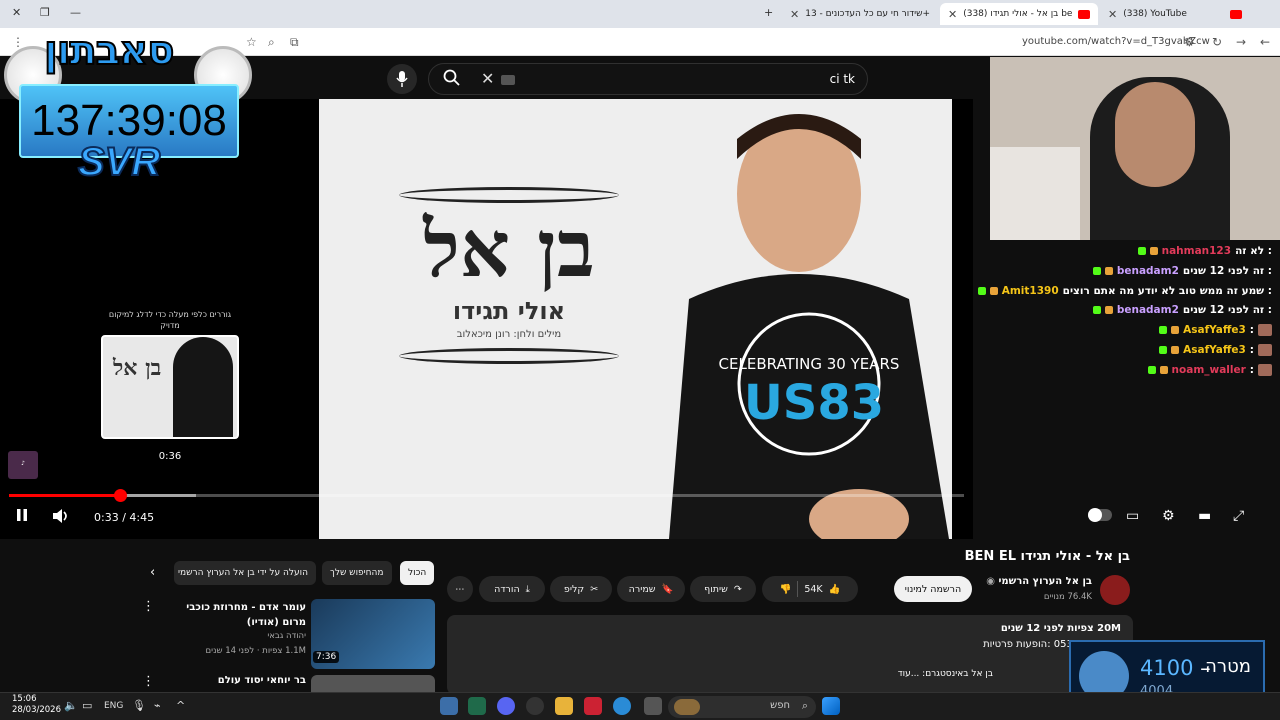 This screenshot has width=1280, height=720. What do you see at coordinates (858, 14) in the screenshot?
I see `tab-live: ✕ שידור חי עם כל העדכונים - 13+` at bounding box center [858, 14].